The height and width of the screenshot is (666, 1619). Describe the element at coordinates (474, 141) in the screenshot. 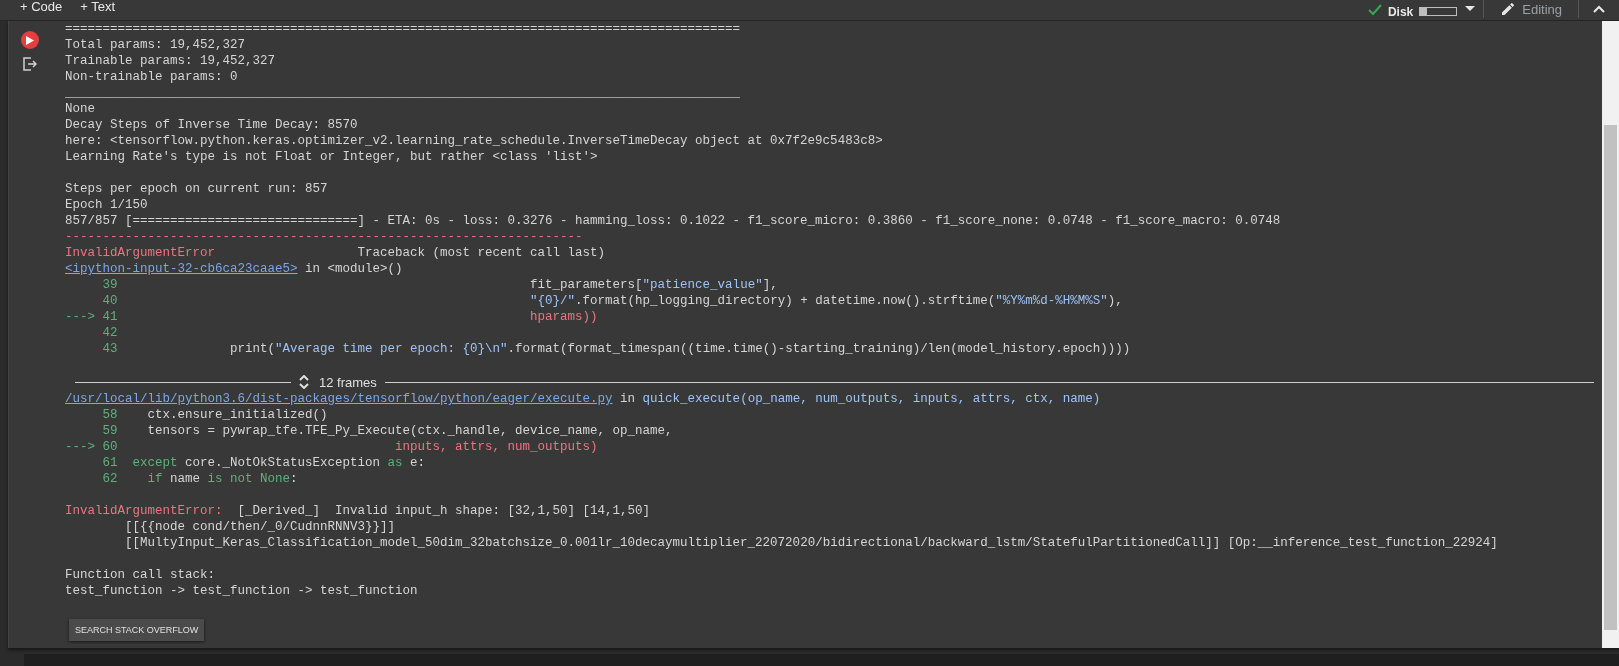

I see `output-line: here: <tensorflow.python.keras.optimizer_v2.learning_rate_schedule.InverseTimeDecay object at 0x7f2e9c5483c8>` at that location.